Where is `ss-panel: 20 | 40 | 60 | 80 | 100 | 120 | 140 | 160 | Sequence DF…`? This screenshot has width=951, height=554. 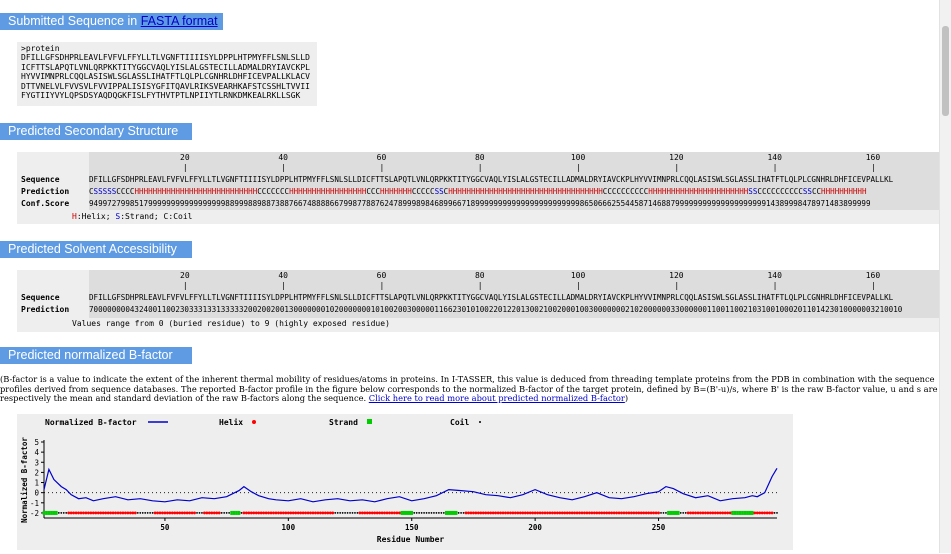 ss-panel: 20 | 40 | 60 | 80 | 100 | 120 | 140 | 160 | Sequence DF… is located at coordinates (478, 188).